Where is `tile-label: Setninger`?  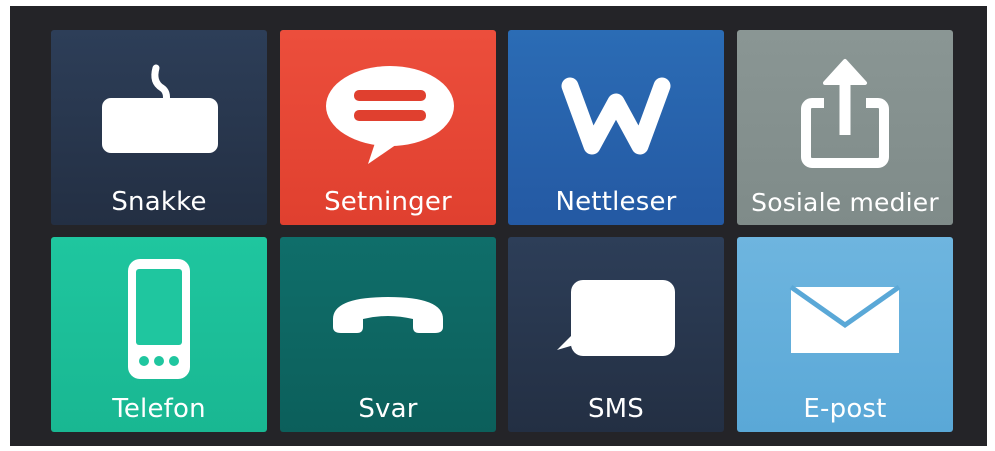 tile-label: Setninger is located at coordinates (388, 202).